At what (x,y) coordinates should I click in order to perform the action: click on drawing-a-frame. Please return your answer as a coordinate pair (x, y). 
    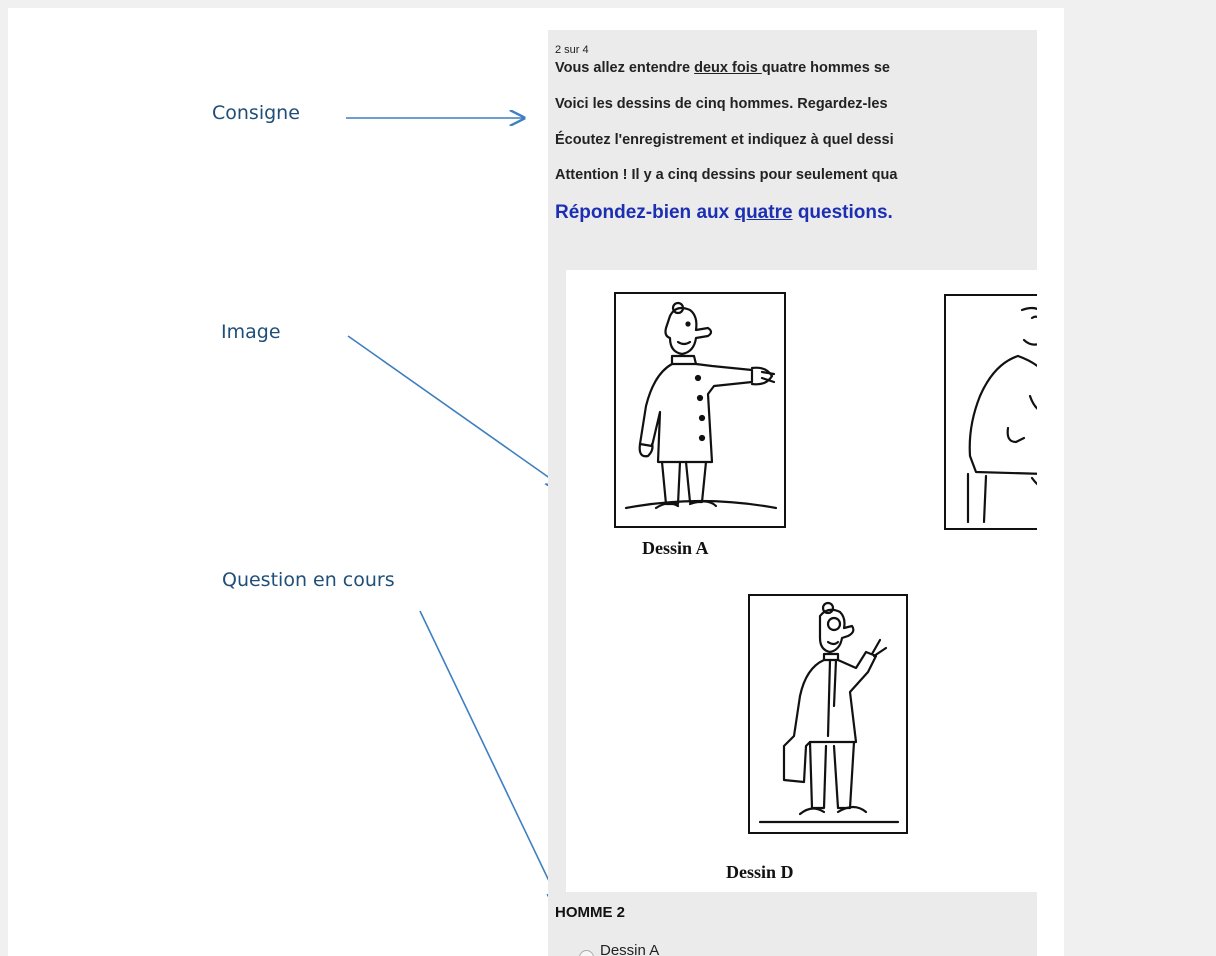
    Looking at the image, I should click on (700, 410).